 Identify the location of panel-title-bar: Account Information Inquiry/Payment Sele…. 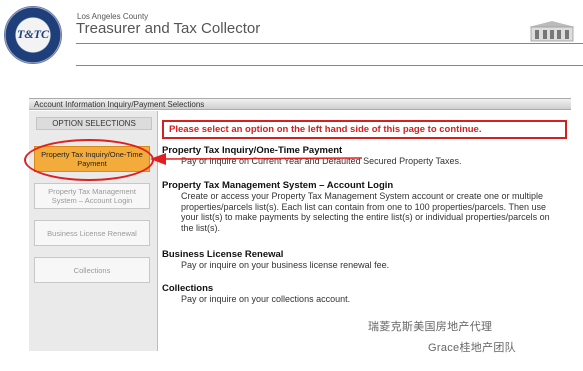
(300, 104).